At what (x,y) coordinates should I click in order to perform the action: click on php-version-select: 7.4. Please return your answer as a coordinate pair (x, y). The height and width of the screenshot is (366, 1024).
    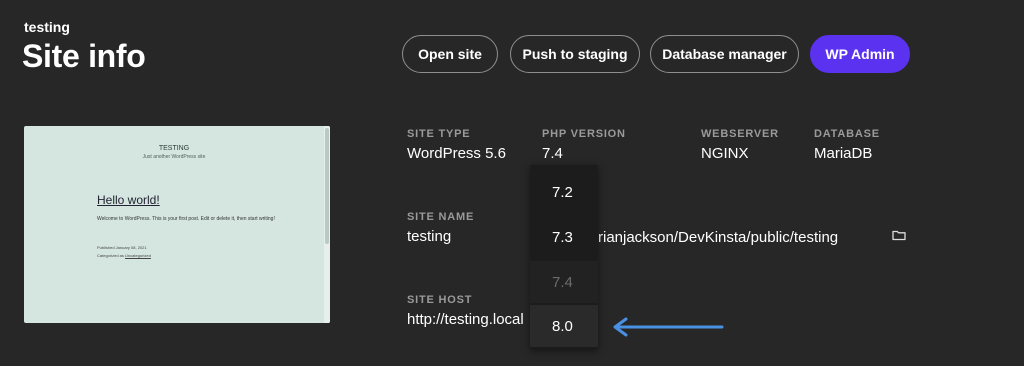
    Looking at the image, I should click on (552, 153).